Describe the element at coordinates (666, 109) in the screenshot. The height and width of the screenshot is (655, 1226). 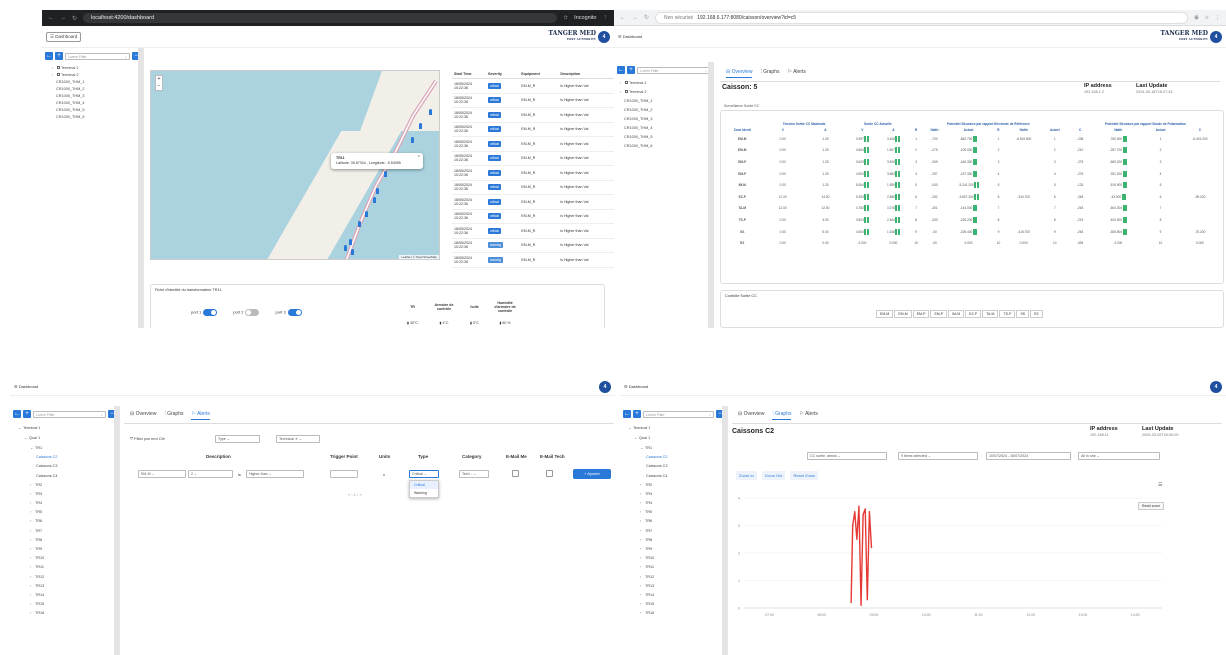
I see `tree-item: CR1000_THM_2` at that location.